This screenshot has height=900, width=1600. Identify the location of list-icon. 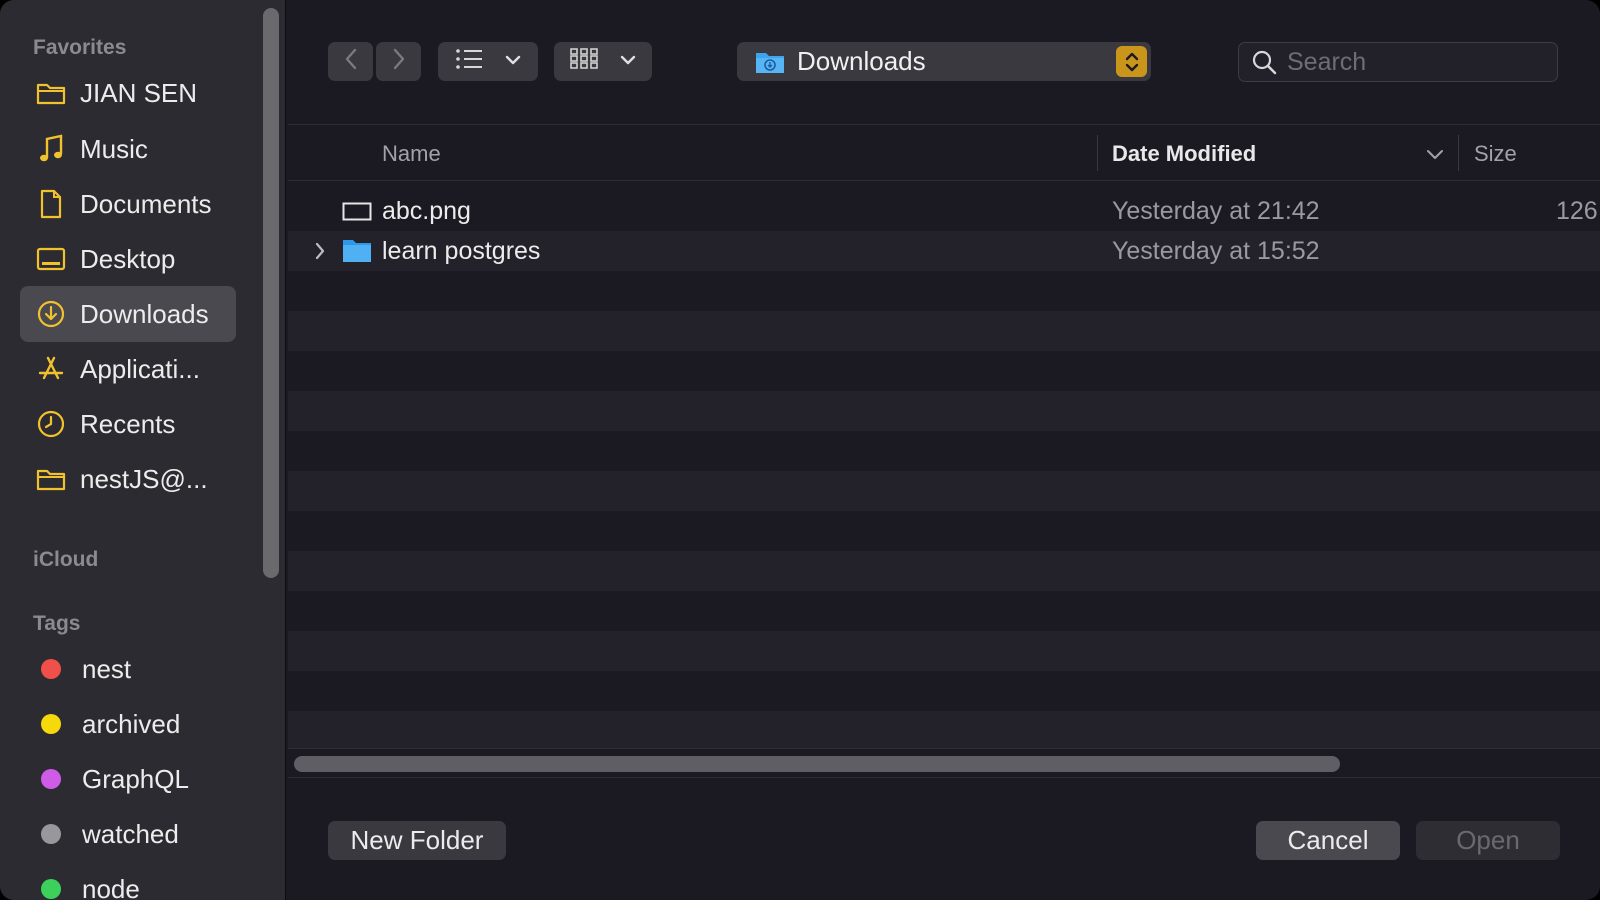
(469, 61).